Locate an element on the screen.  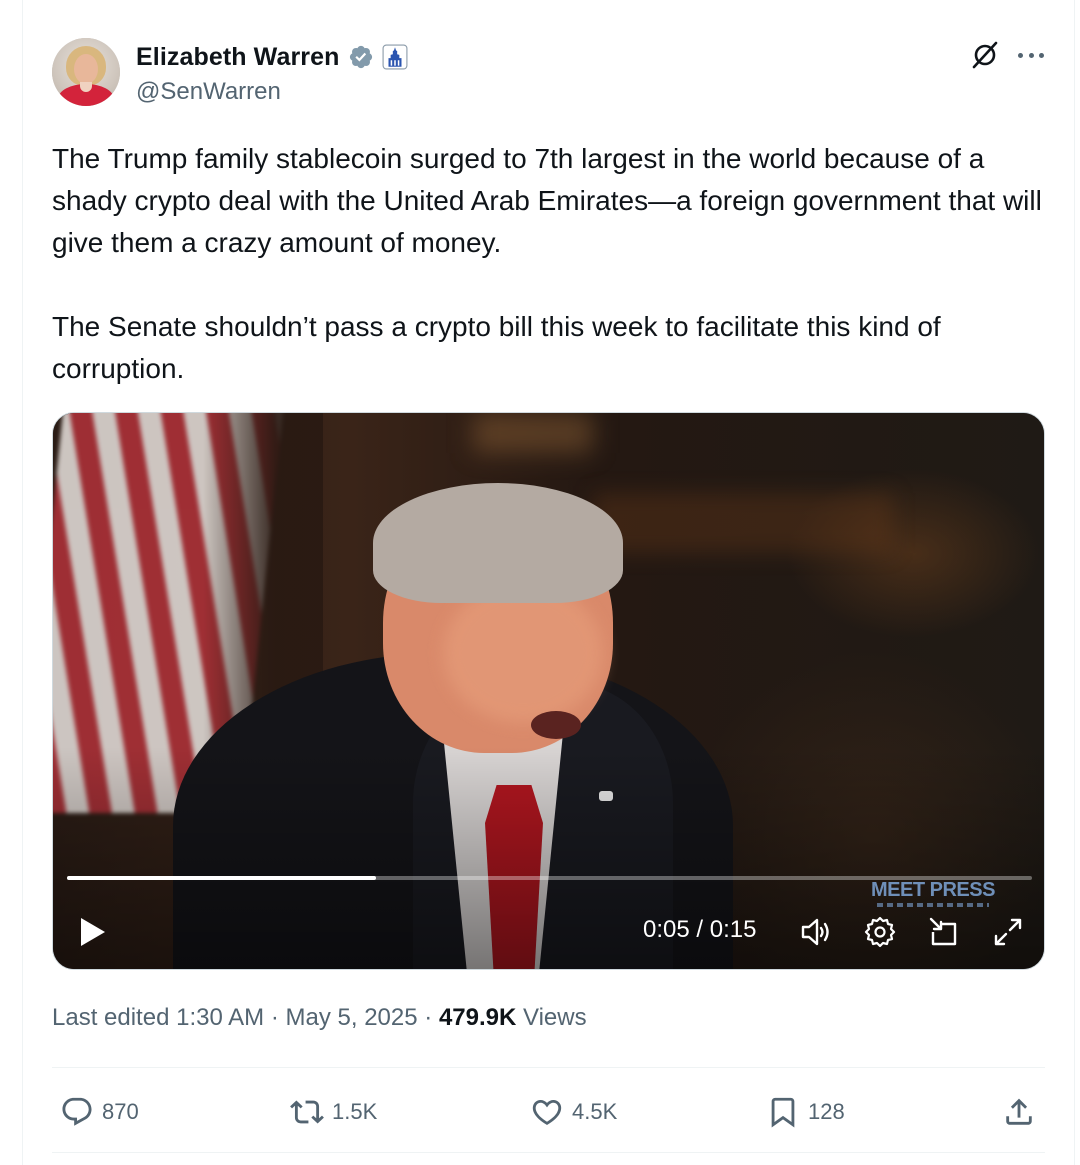
grok-icon is located at coordinates (985, 55).